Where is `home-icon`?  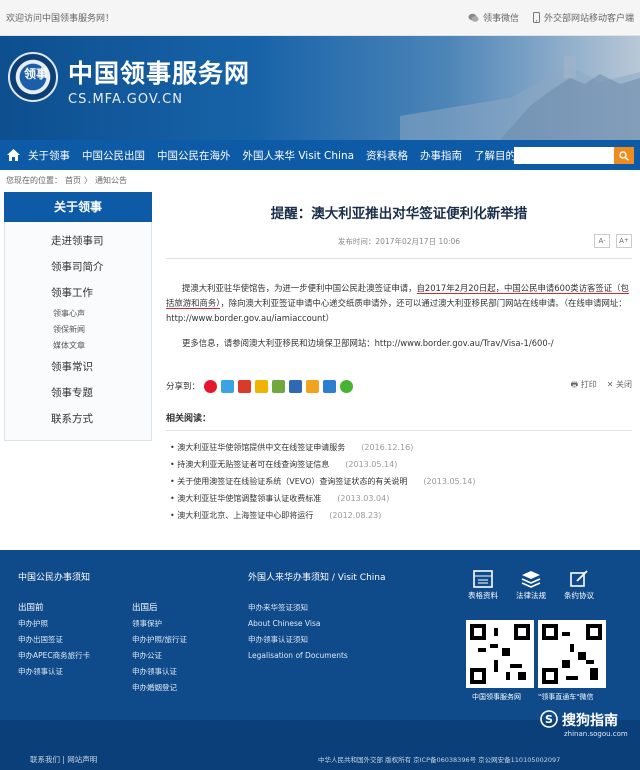
home-icon is located at coordinates (13, 155).